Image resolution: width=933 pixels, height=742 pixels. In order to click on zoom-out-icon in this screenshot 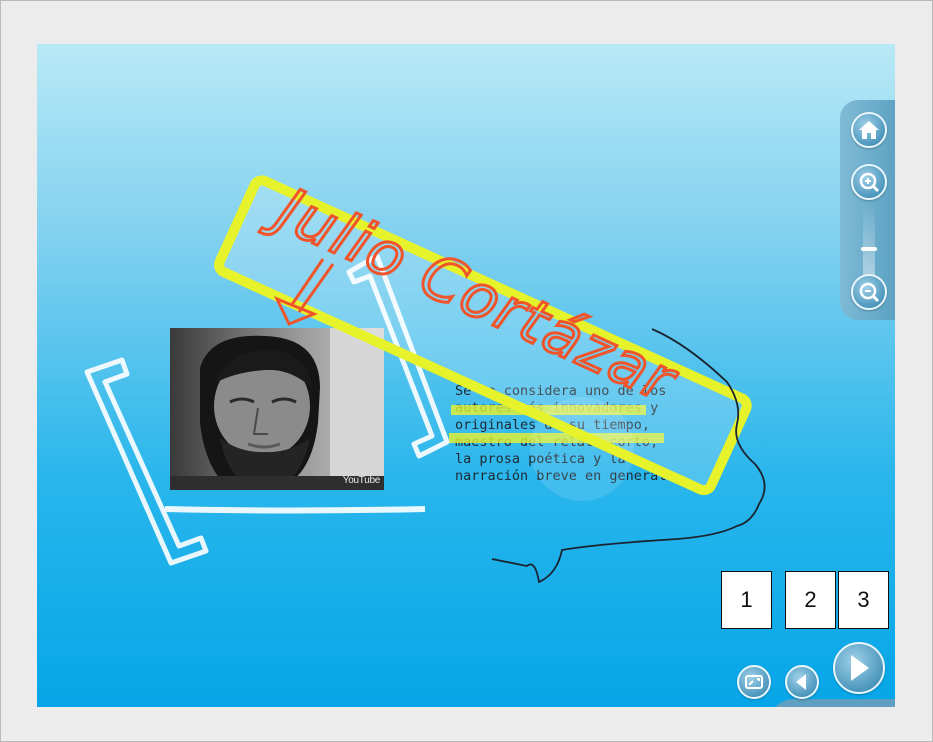, I will do `click(869, 292)`.